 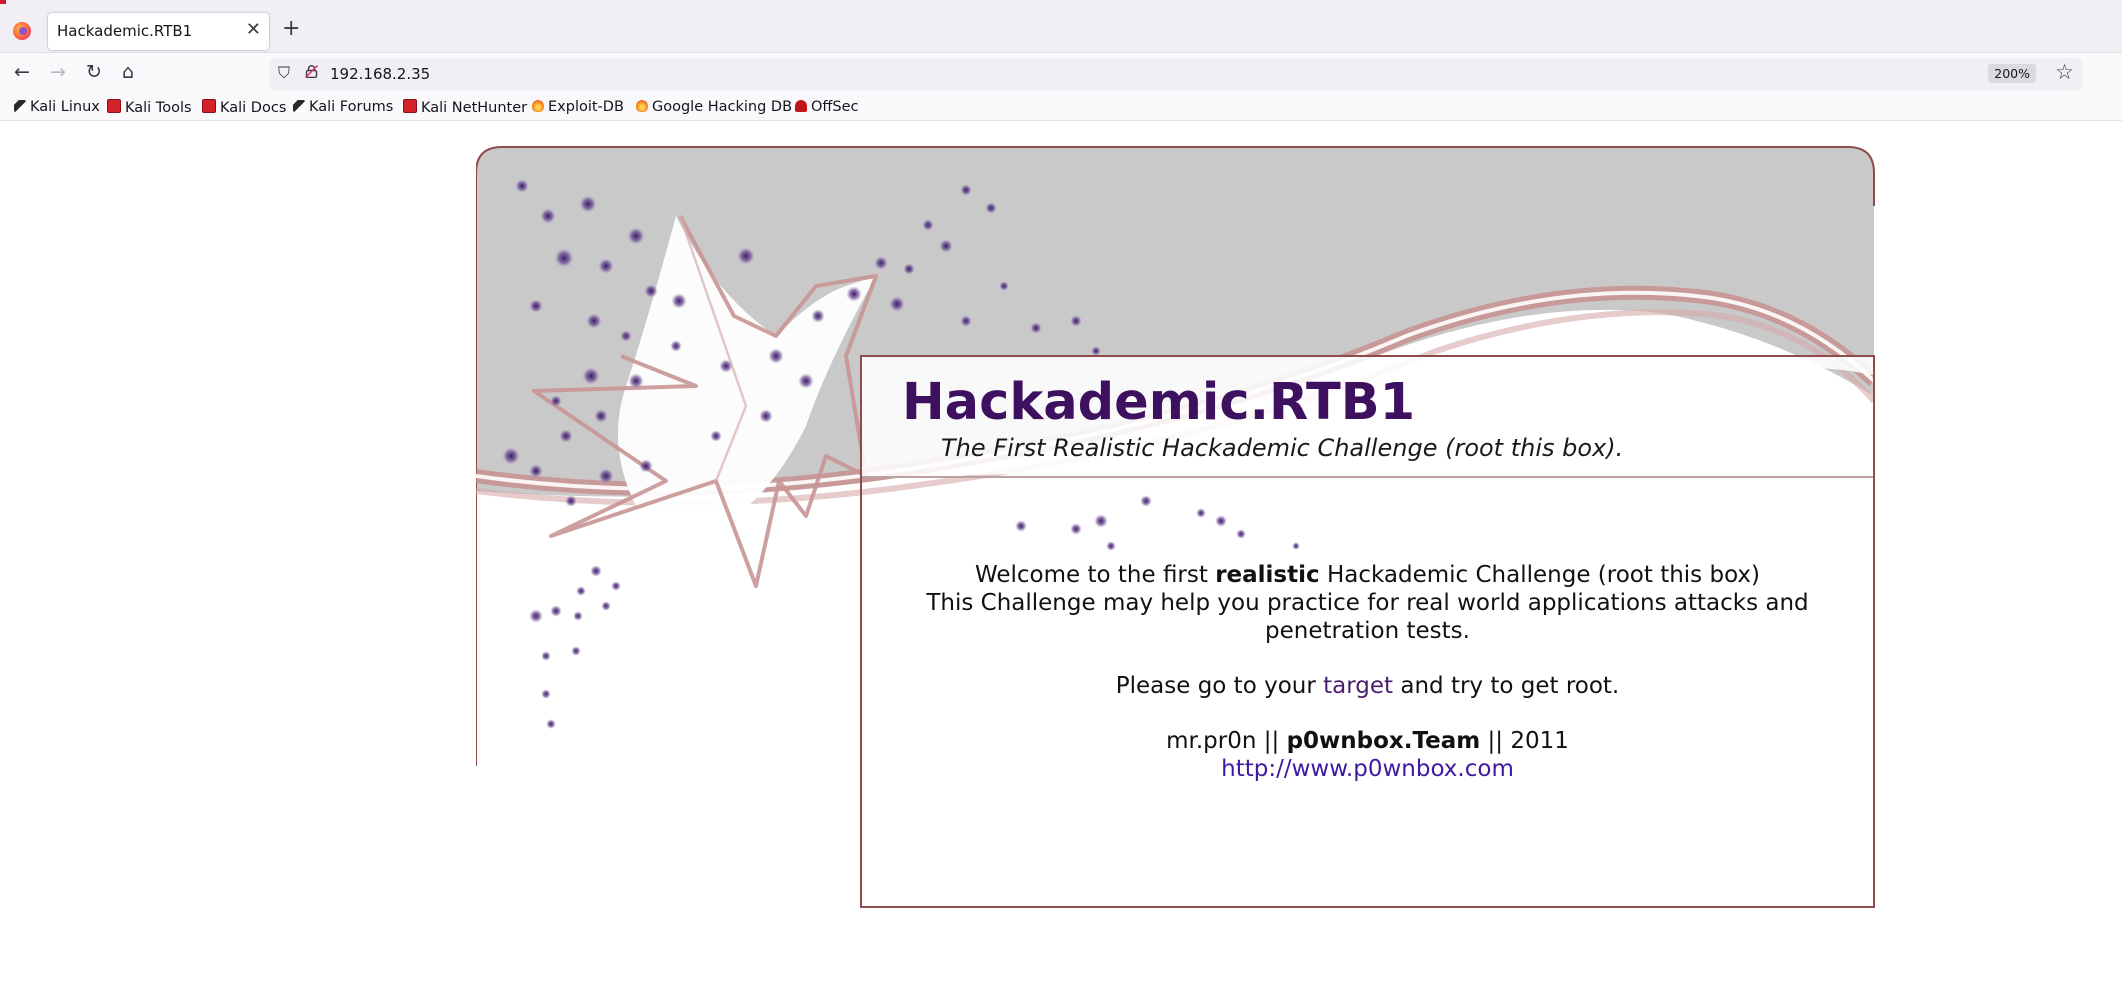 What do you see at coordinates (22, 31) in the screenshot?
I see `firefox-icon` at bounding box center [22, 31].